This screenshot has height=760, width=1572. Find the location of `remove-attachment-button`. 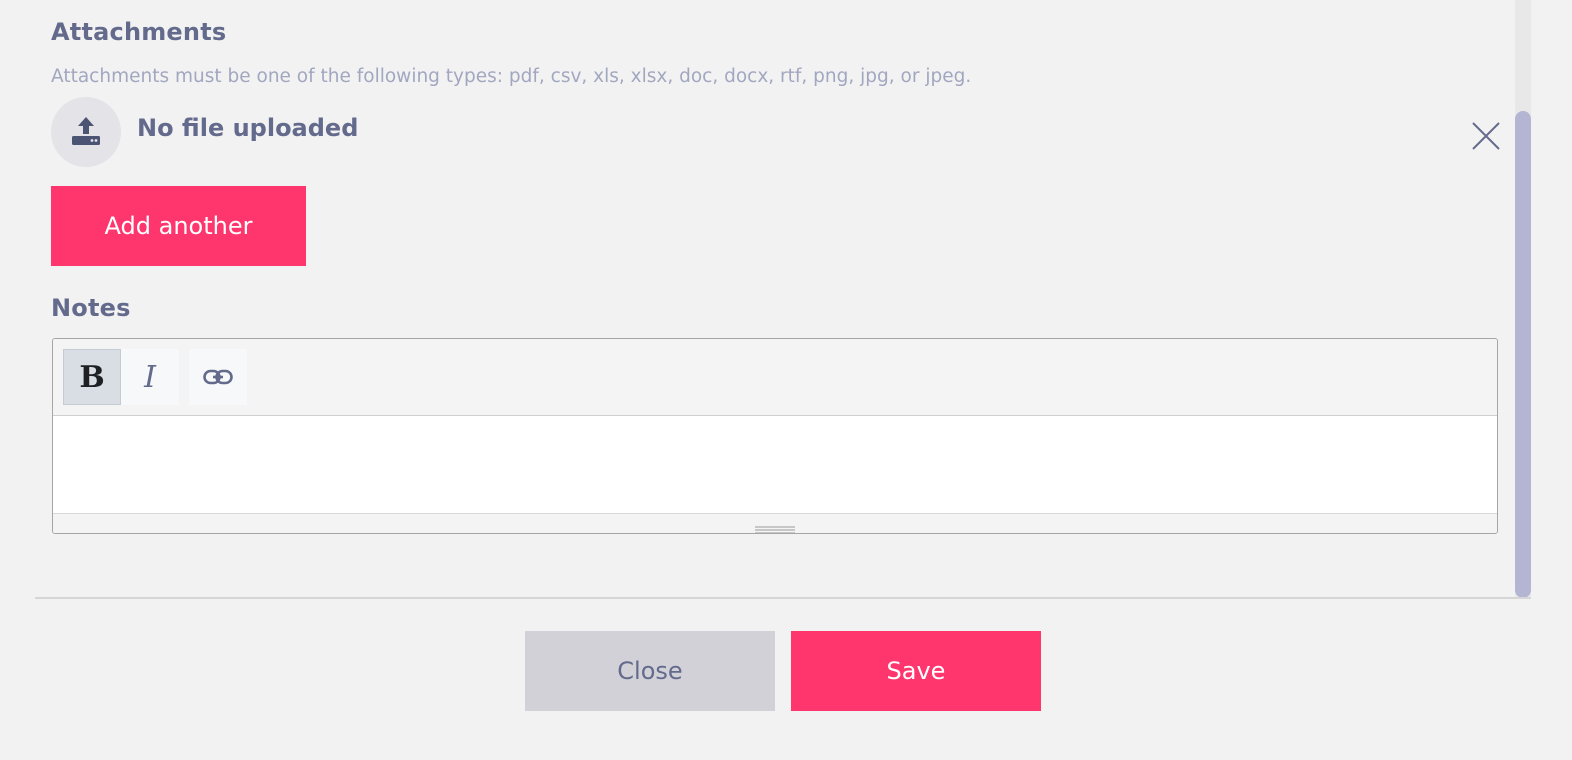

remove-attachment-button is located at coordinates (1486, 136).